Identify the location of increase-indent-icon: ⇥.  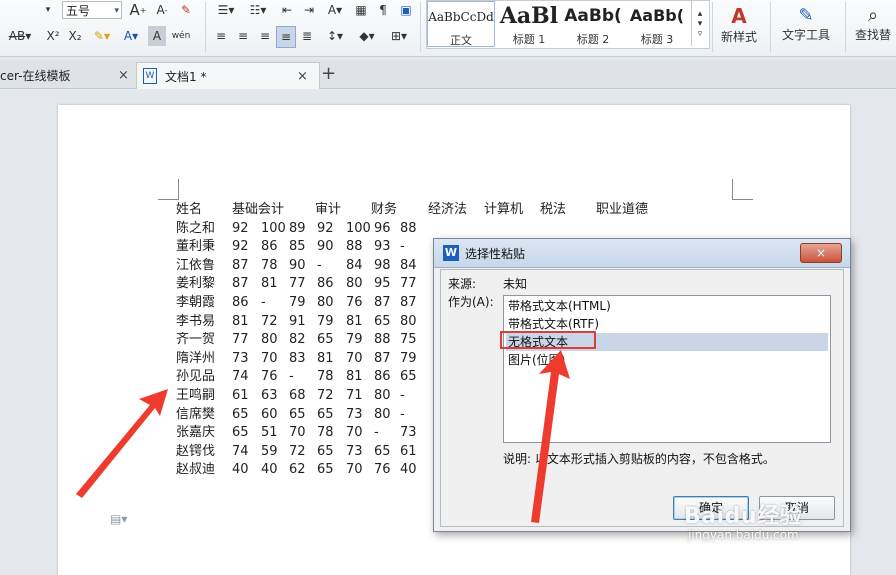
(309, 10).